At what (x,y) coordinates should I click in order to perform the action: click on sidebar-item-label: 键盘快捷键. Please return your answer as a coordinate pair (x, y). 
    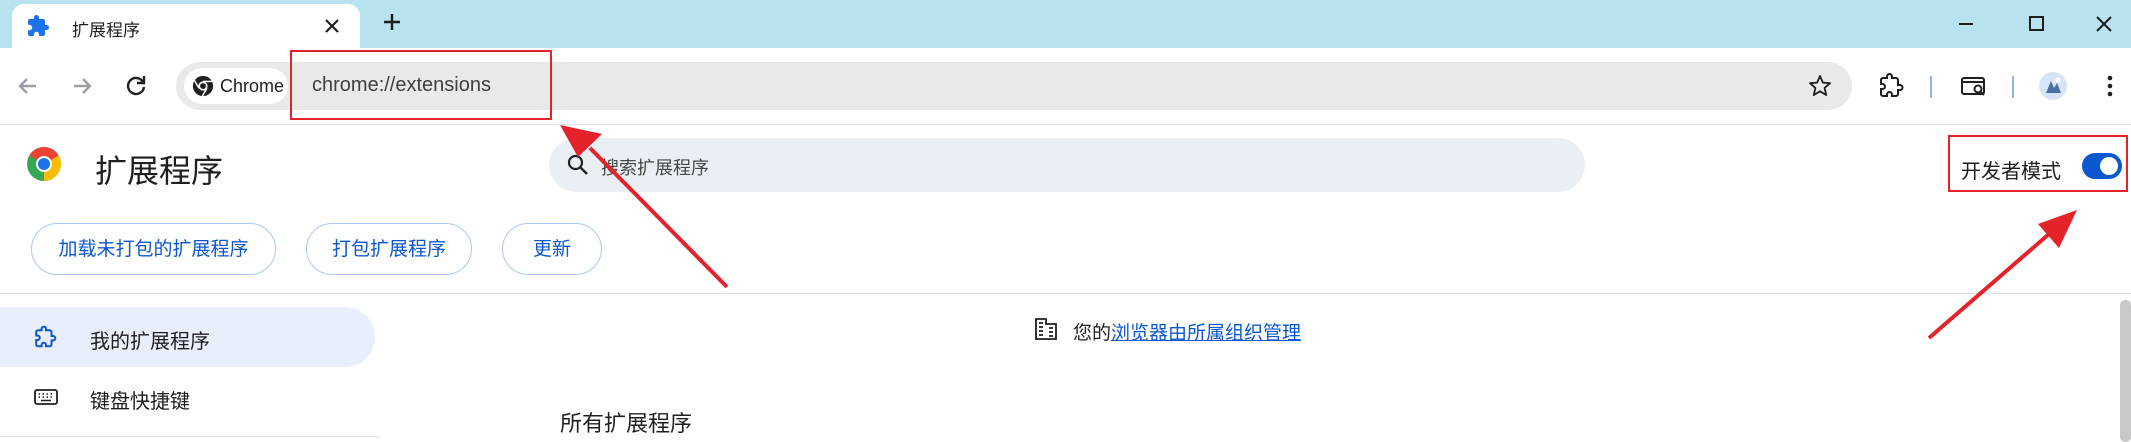
    Looking at the image, I should click on (140, 402).